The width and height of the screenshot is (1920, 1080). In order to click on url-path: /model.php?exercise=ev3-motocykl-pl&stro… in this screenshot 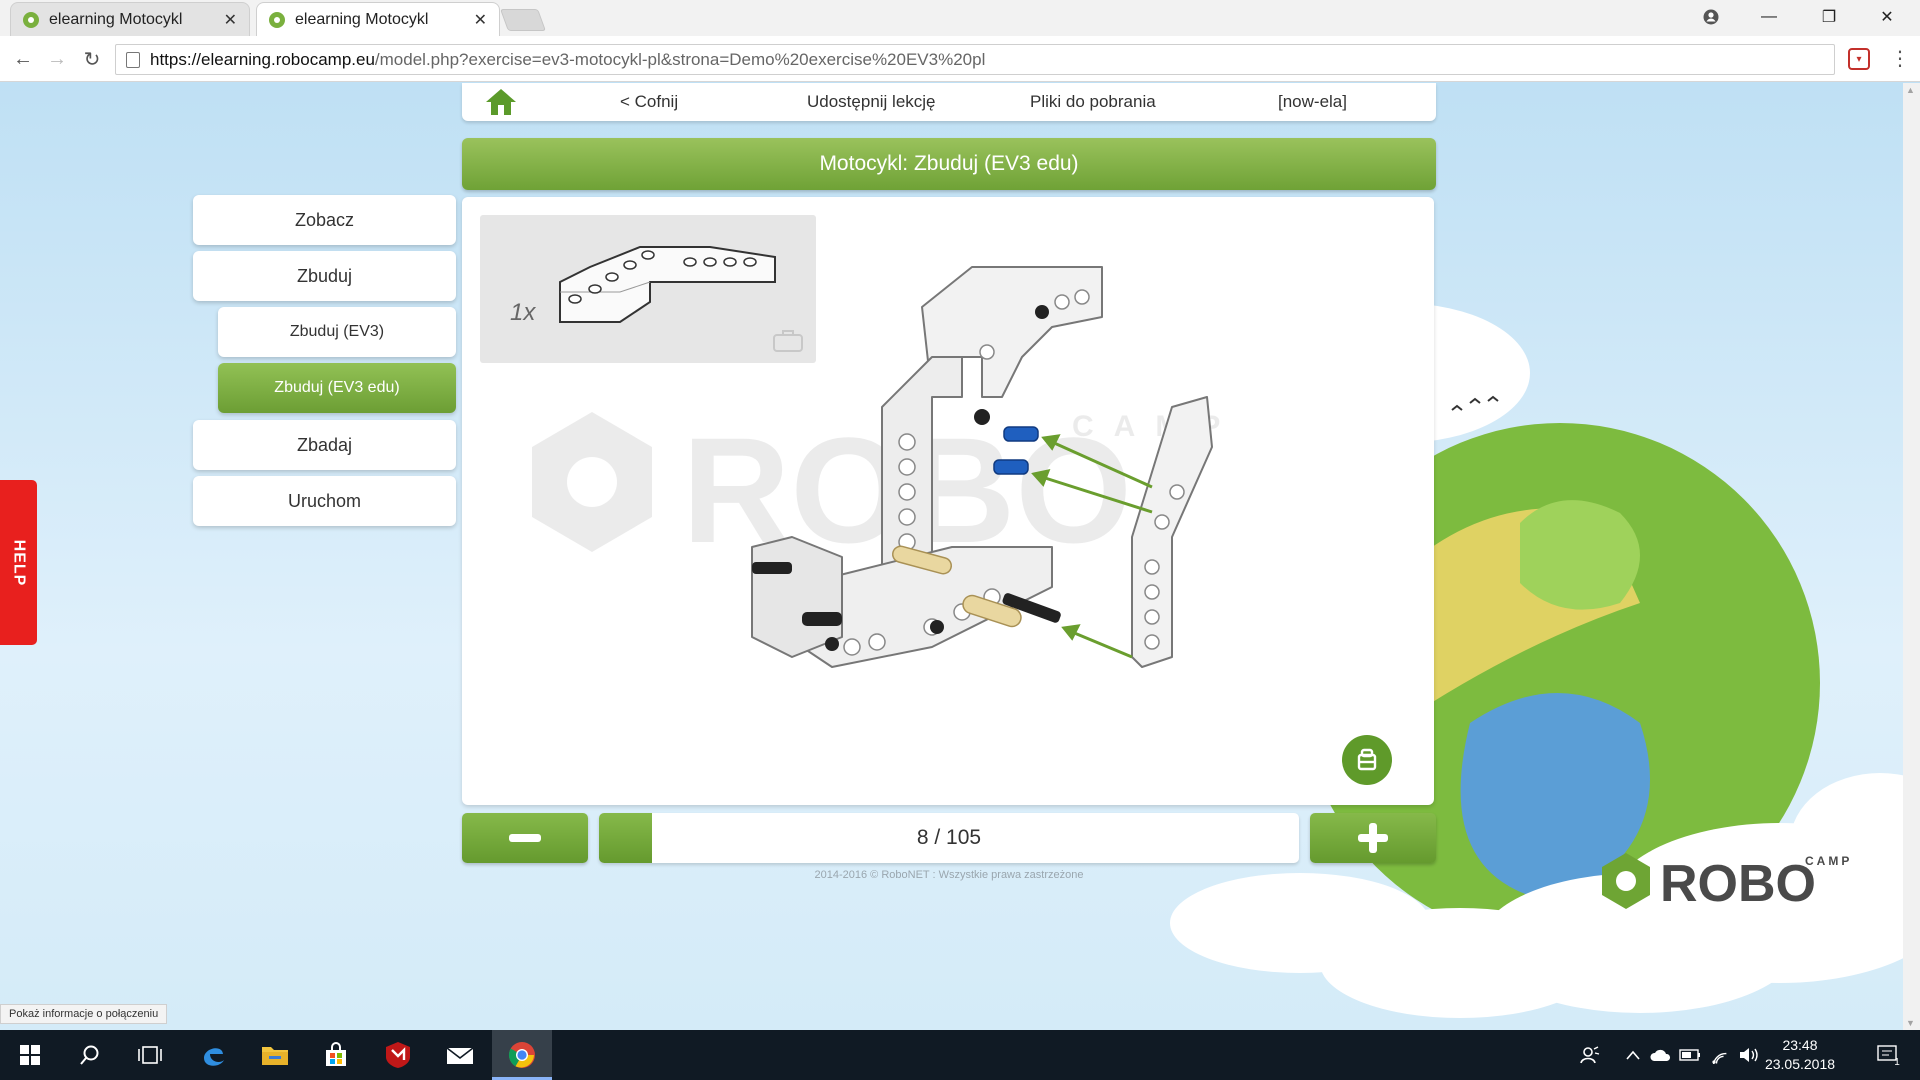, I will do `click(680, 59)`.